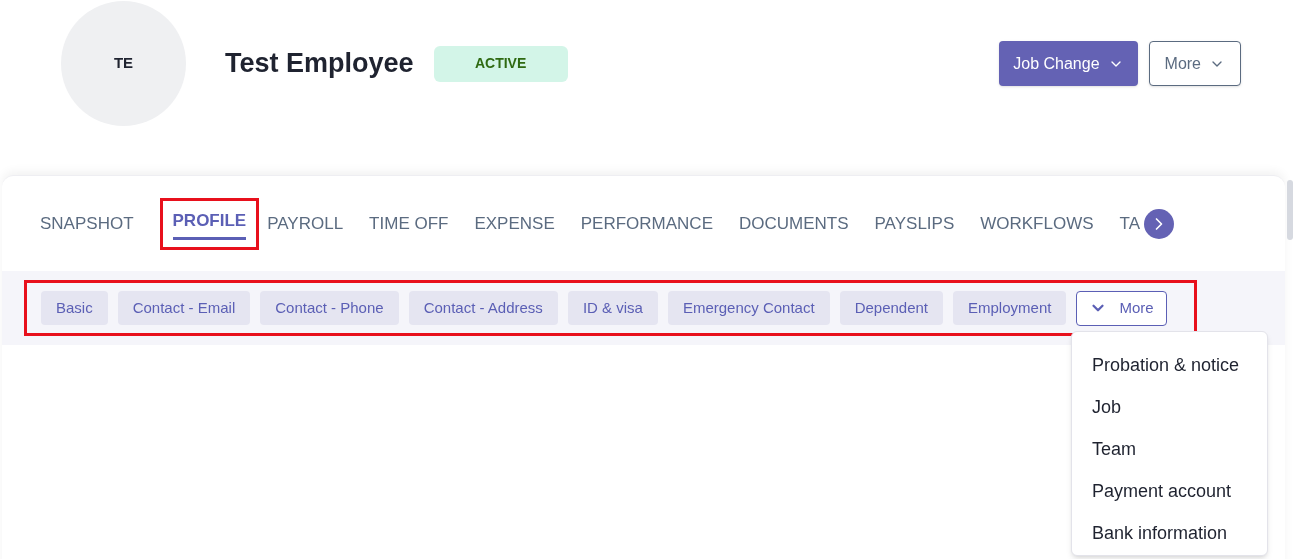 The height and width of the screenshot is (559, 1293). What do you see at coordinates (483, 308) in the screenshot?
I see `section-chip: Contact - Address` at bounding box center [483, 308].